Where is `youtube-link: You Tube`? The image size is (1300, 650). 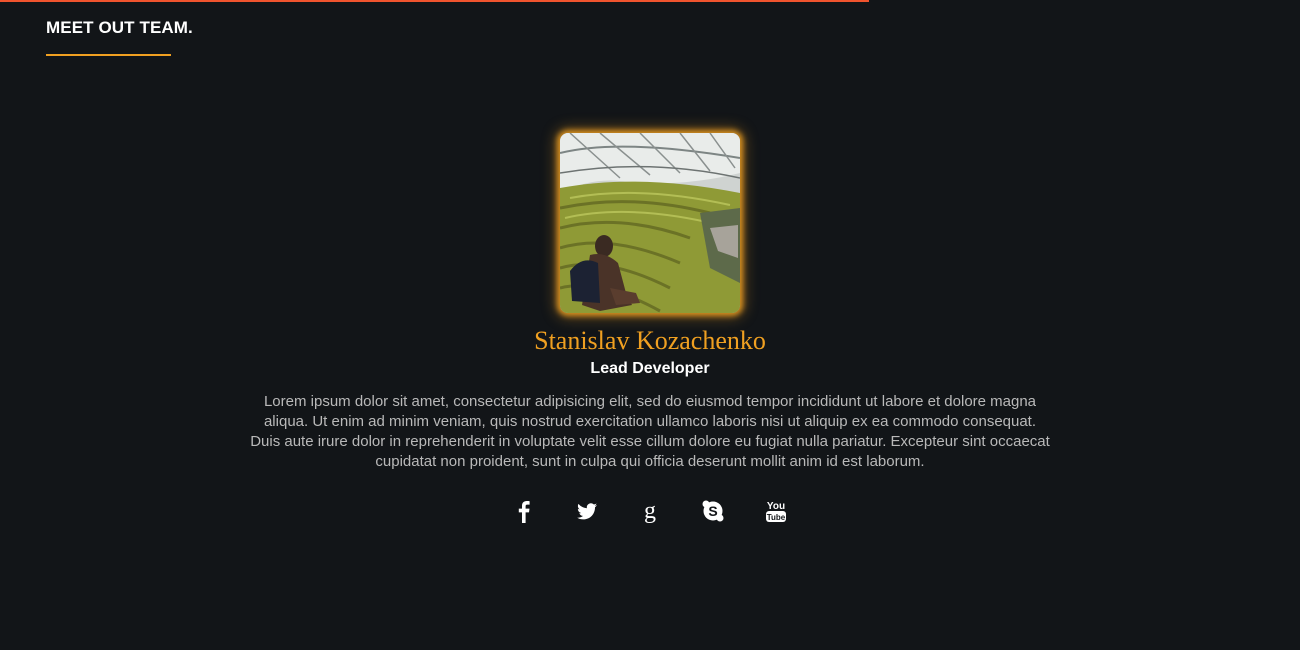
youtube-link: You Tube is located at coordinates (776, 511).